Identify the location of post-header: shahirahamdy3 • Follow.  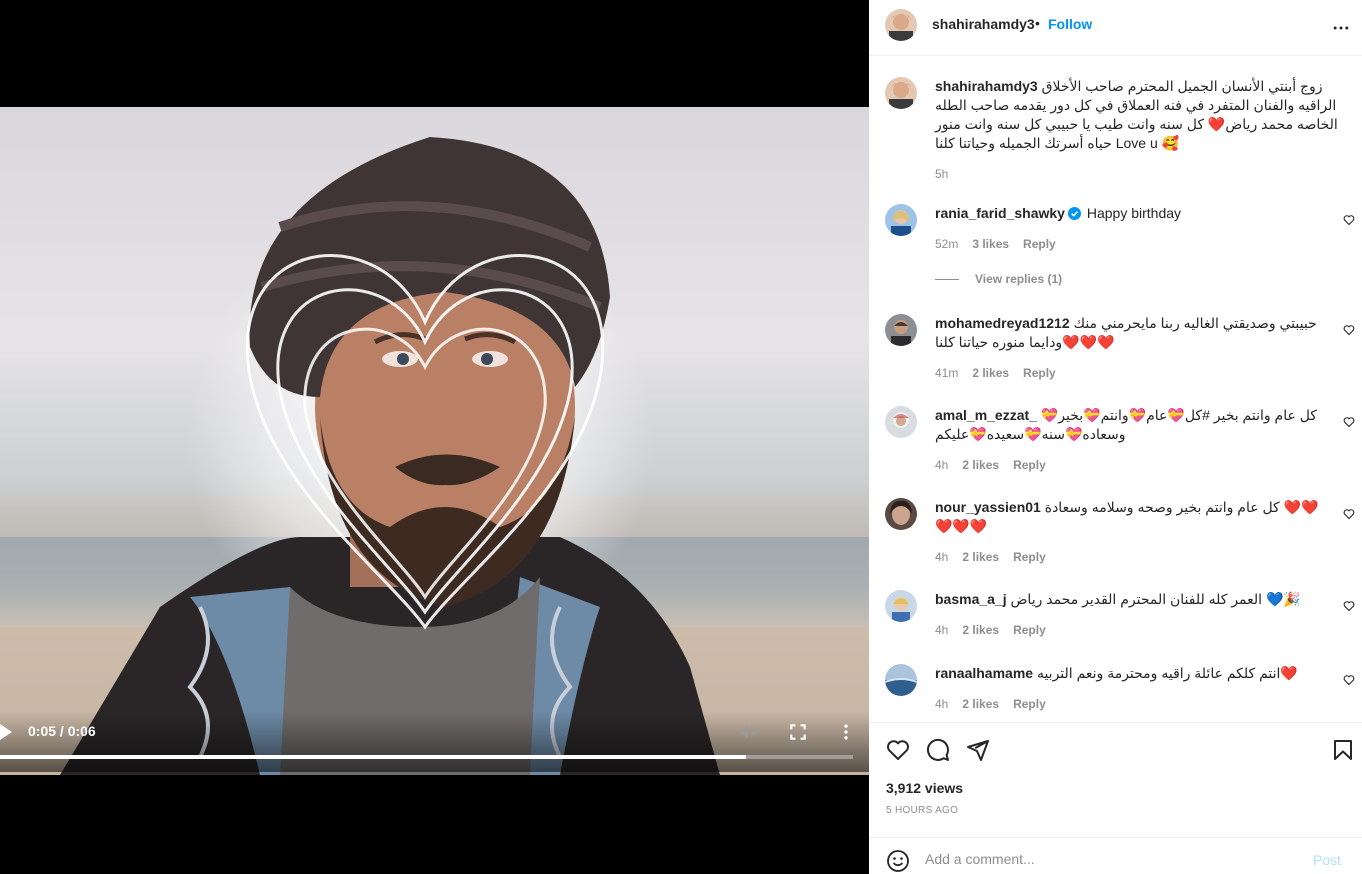
(1115, 28).